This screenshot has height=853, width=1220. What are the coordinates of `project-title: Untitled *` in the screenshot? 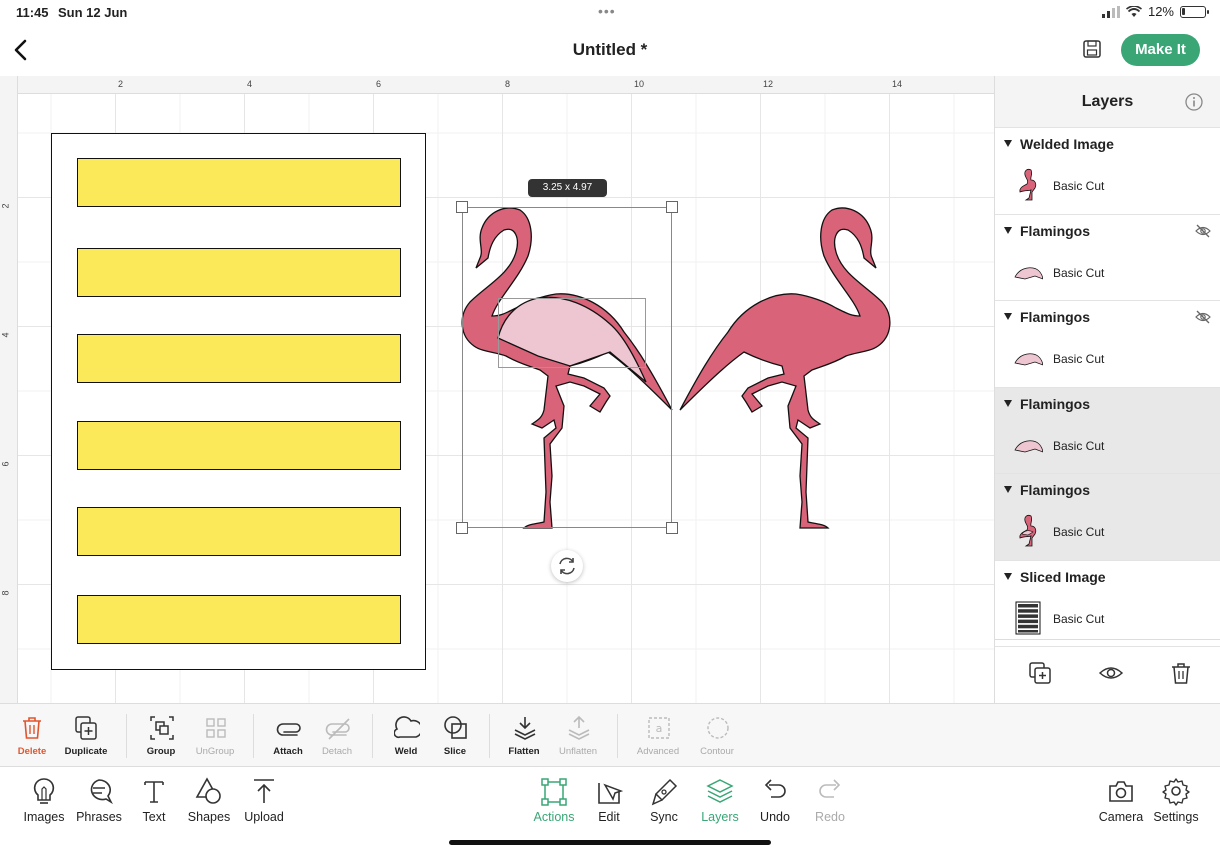 It's located at (610, 49).